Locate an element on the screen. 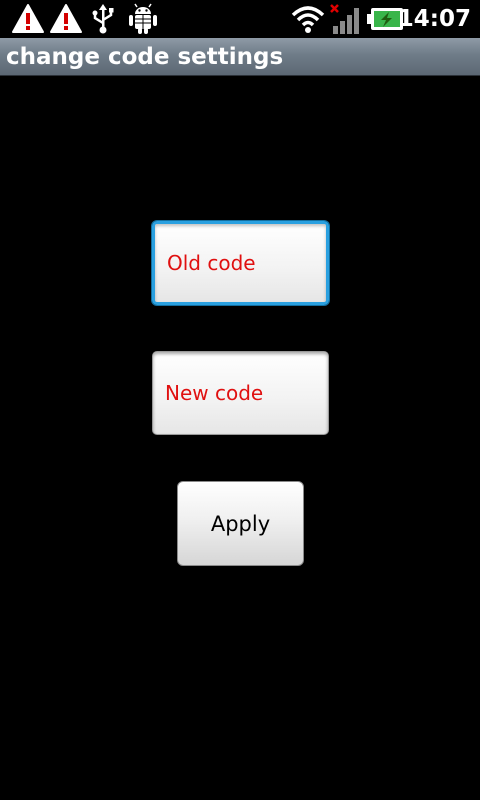 The height and width of the screenshot is (800, 480). old-code-field is located at coordinates (240, 263).